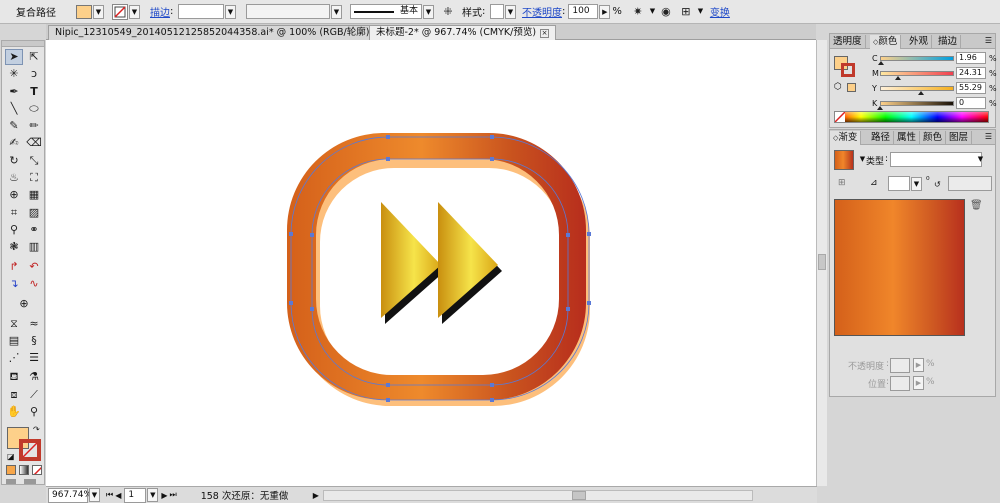 This screenshot has height=503, width=1000. I want to click on align-dropdown: ▼, so click(700, 12).